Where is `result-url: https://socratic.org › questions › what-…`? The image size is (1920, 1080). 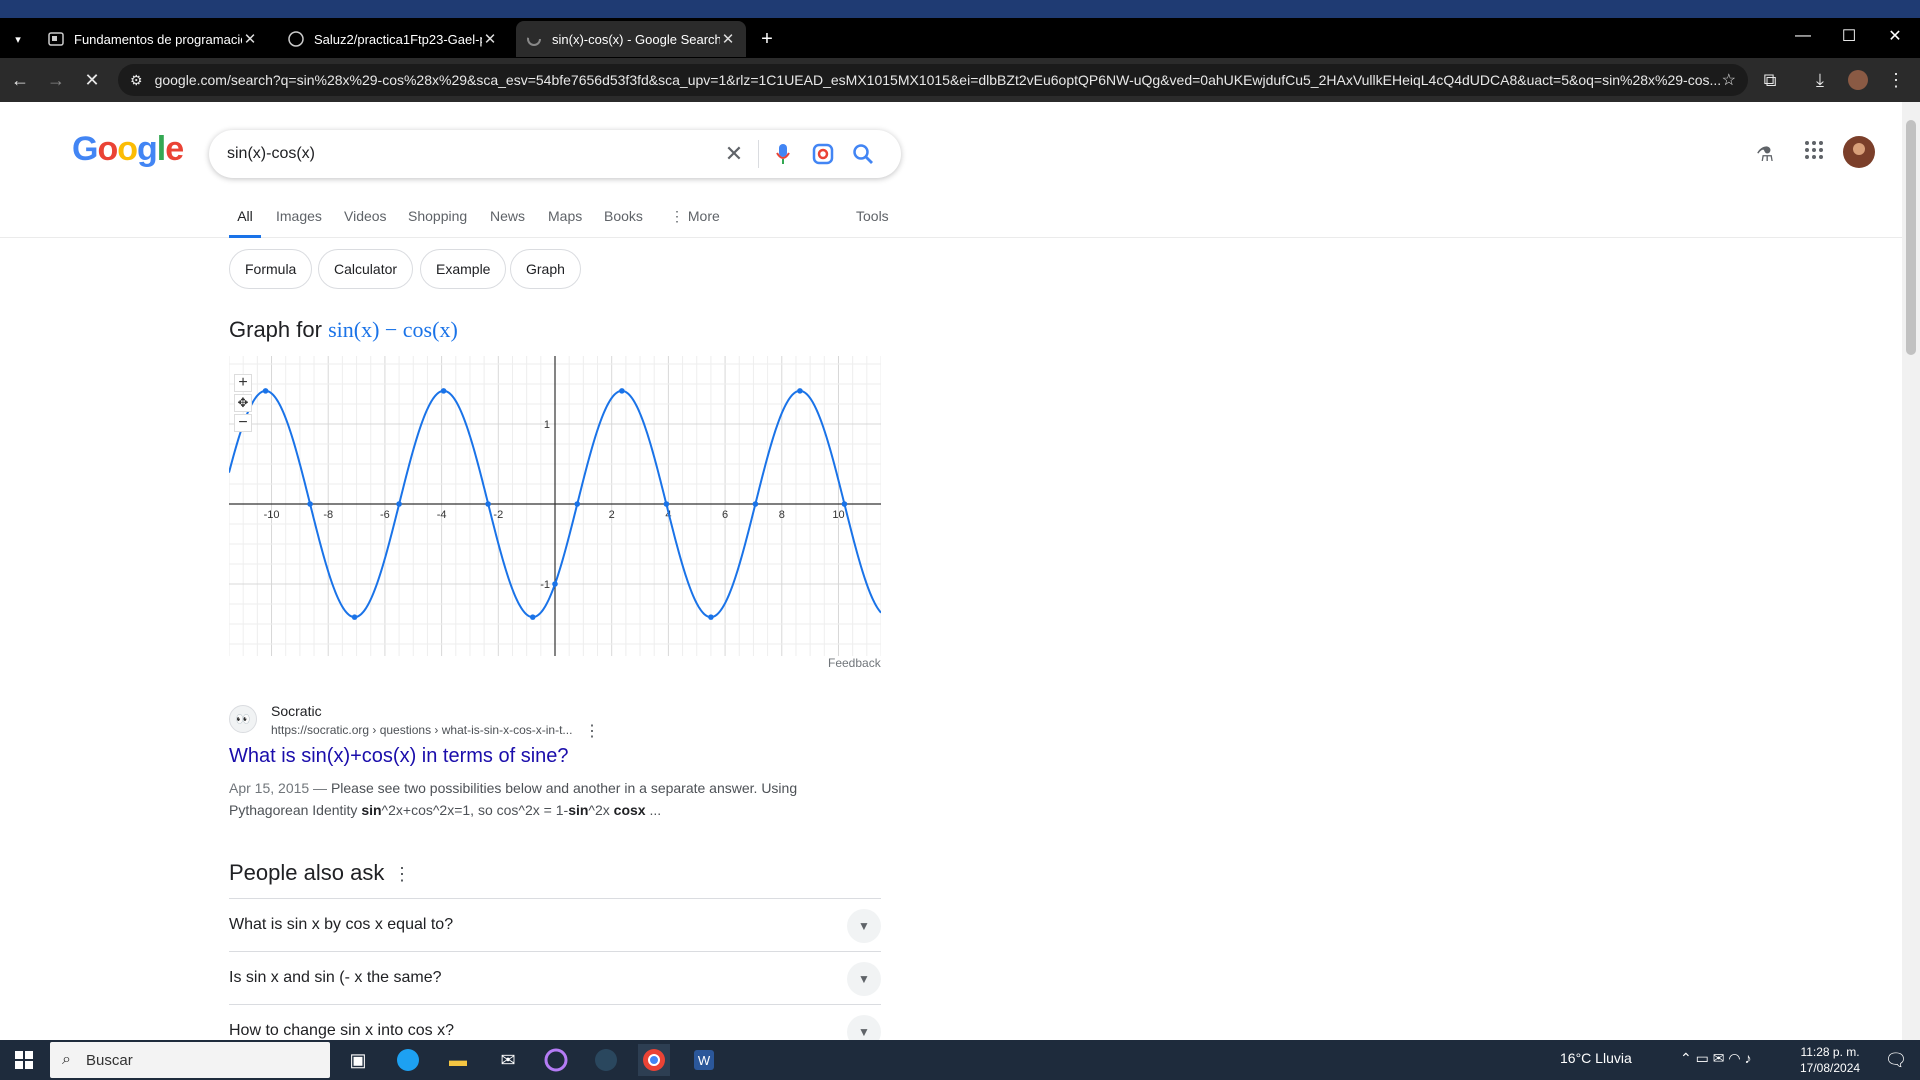 result-url: https://socratic.org › questions › what-… is located at coordinates (421, 730).